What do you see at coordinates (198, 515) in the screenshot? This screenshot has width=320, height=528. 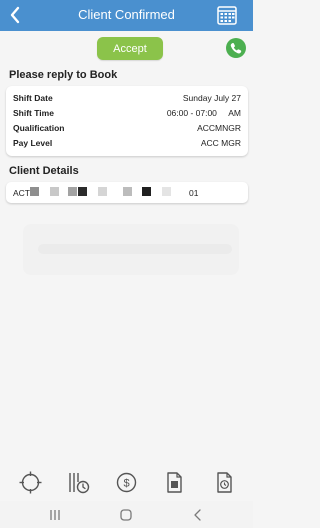 I see `system-back-icon` at bounding box center [198, 515].